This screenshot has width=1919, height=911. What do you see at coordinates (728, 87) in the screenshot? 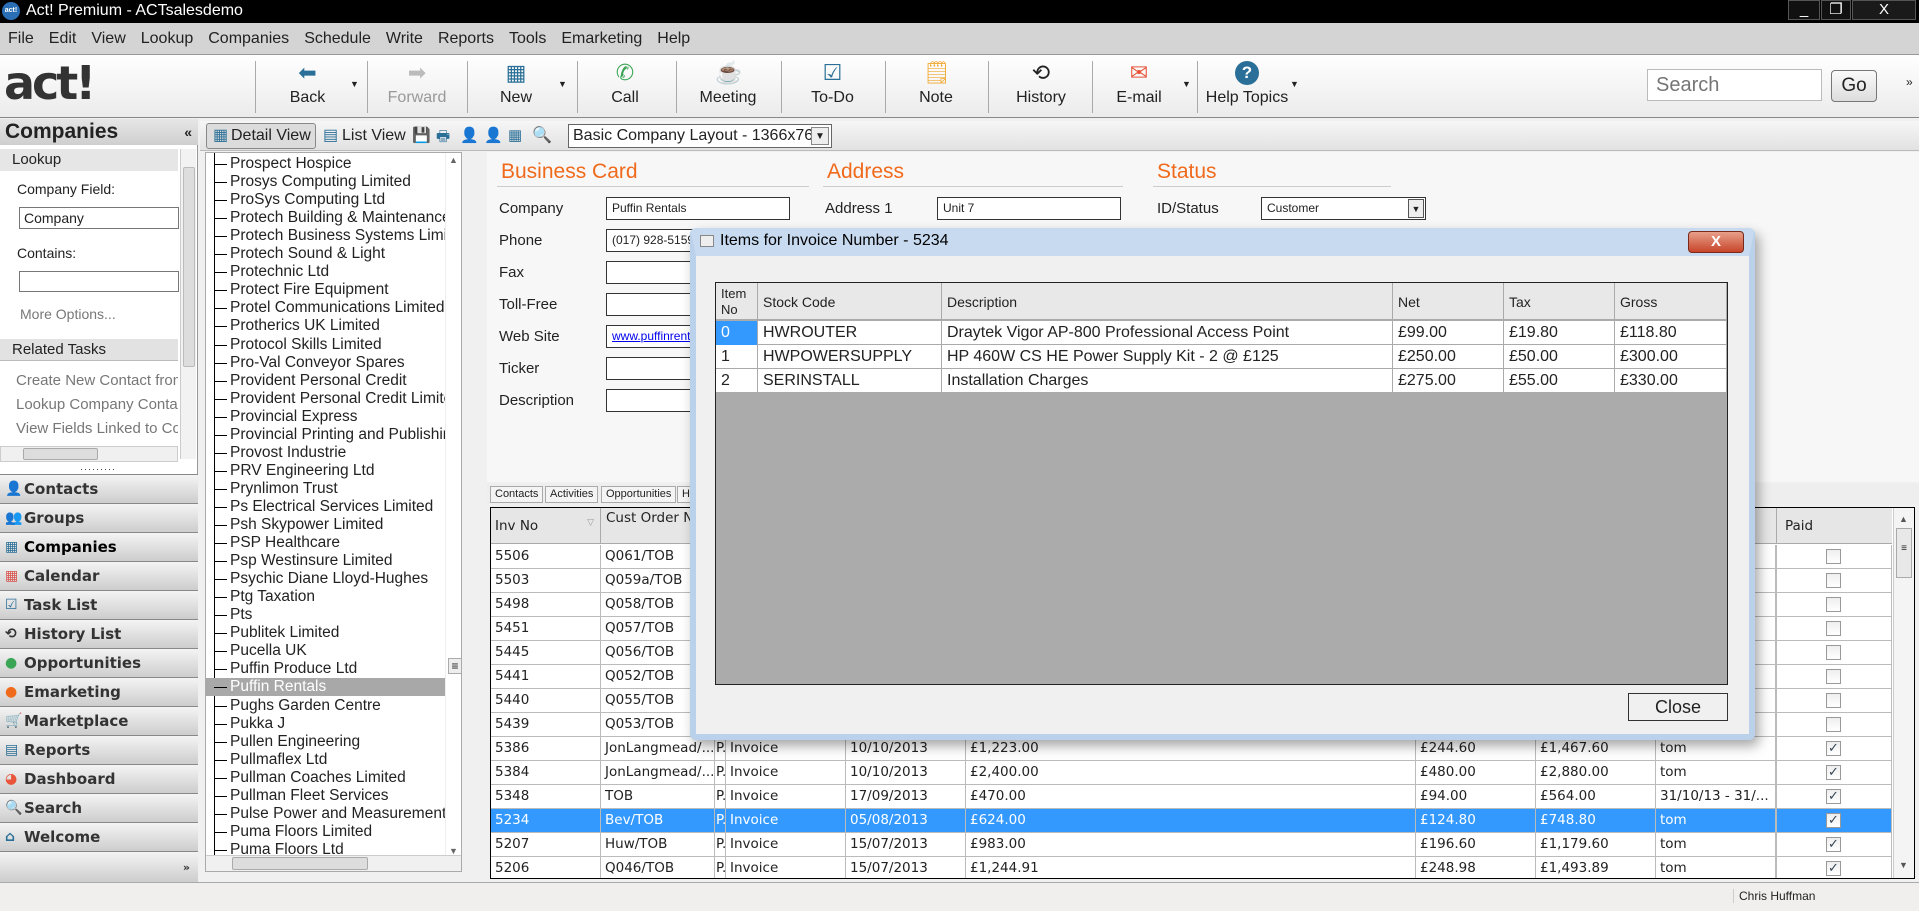
I see `meeting-button: ☕ Meeting` at bounding box center [728, 87].